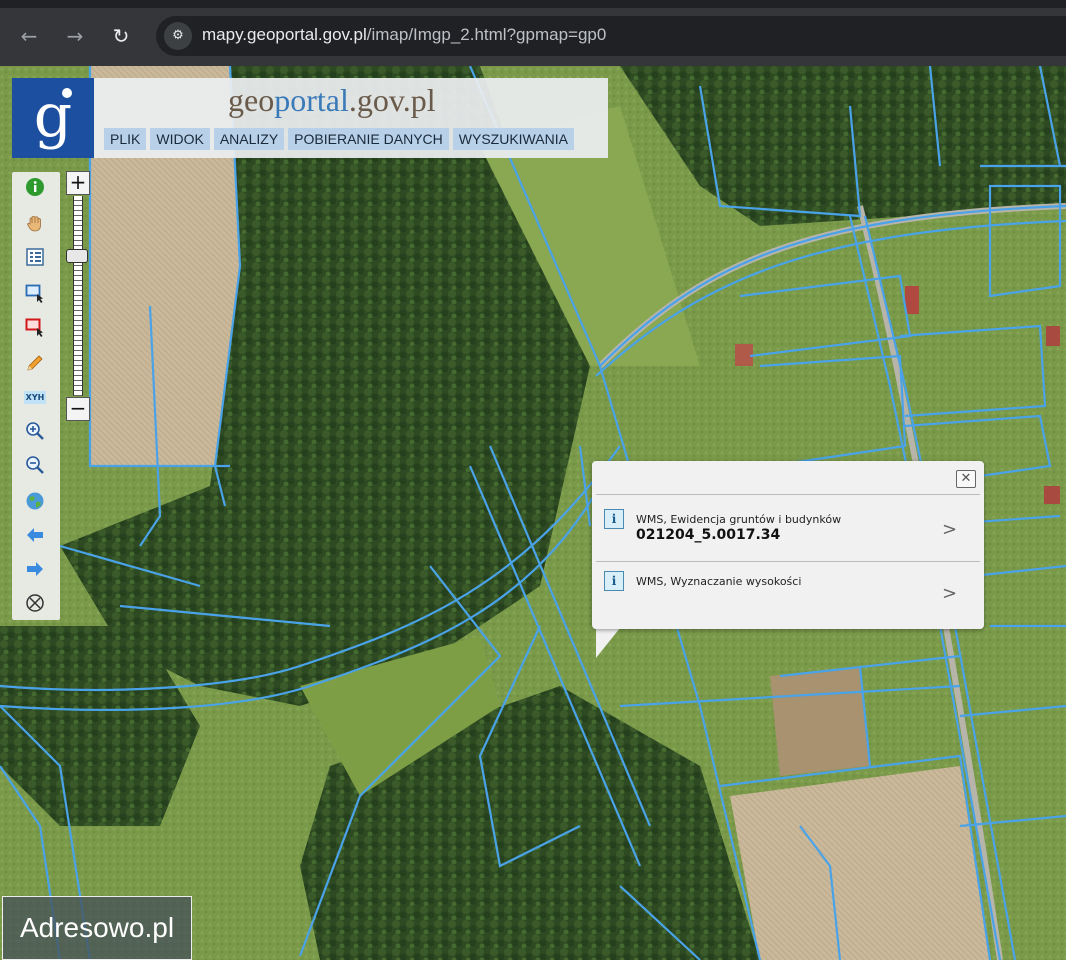 This screenshot has height=960, width=1066. Describe the element at coordinates (180, 139) in the screenshot. I see `menu-widok: WIDOK` at that location.